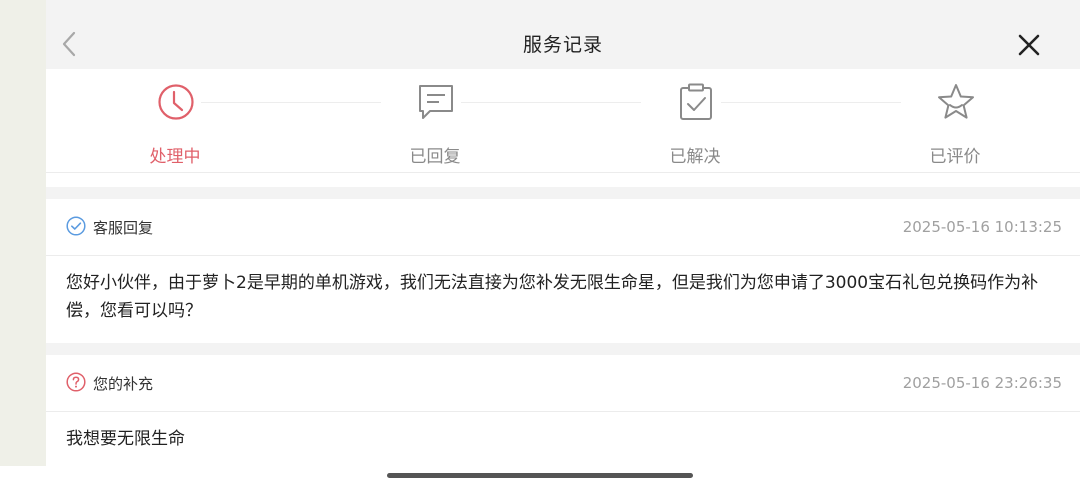 This screenshot has height=486, width=1080. What do you see at coordinates (176, 102) in the screenshot?
I see `clock-icon` at bounding box center [176, 102].